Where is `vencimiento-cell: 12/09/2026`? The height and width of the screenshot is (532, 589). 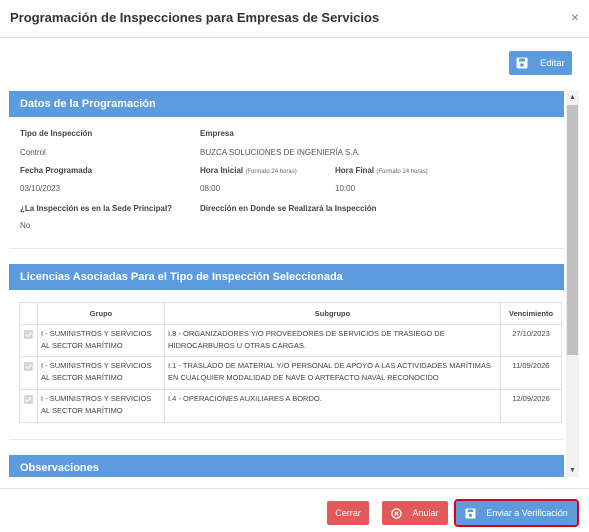 vencimiento-cell: 12/09/2026 is located at coordinates (531, 406).